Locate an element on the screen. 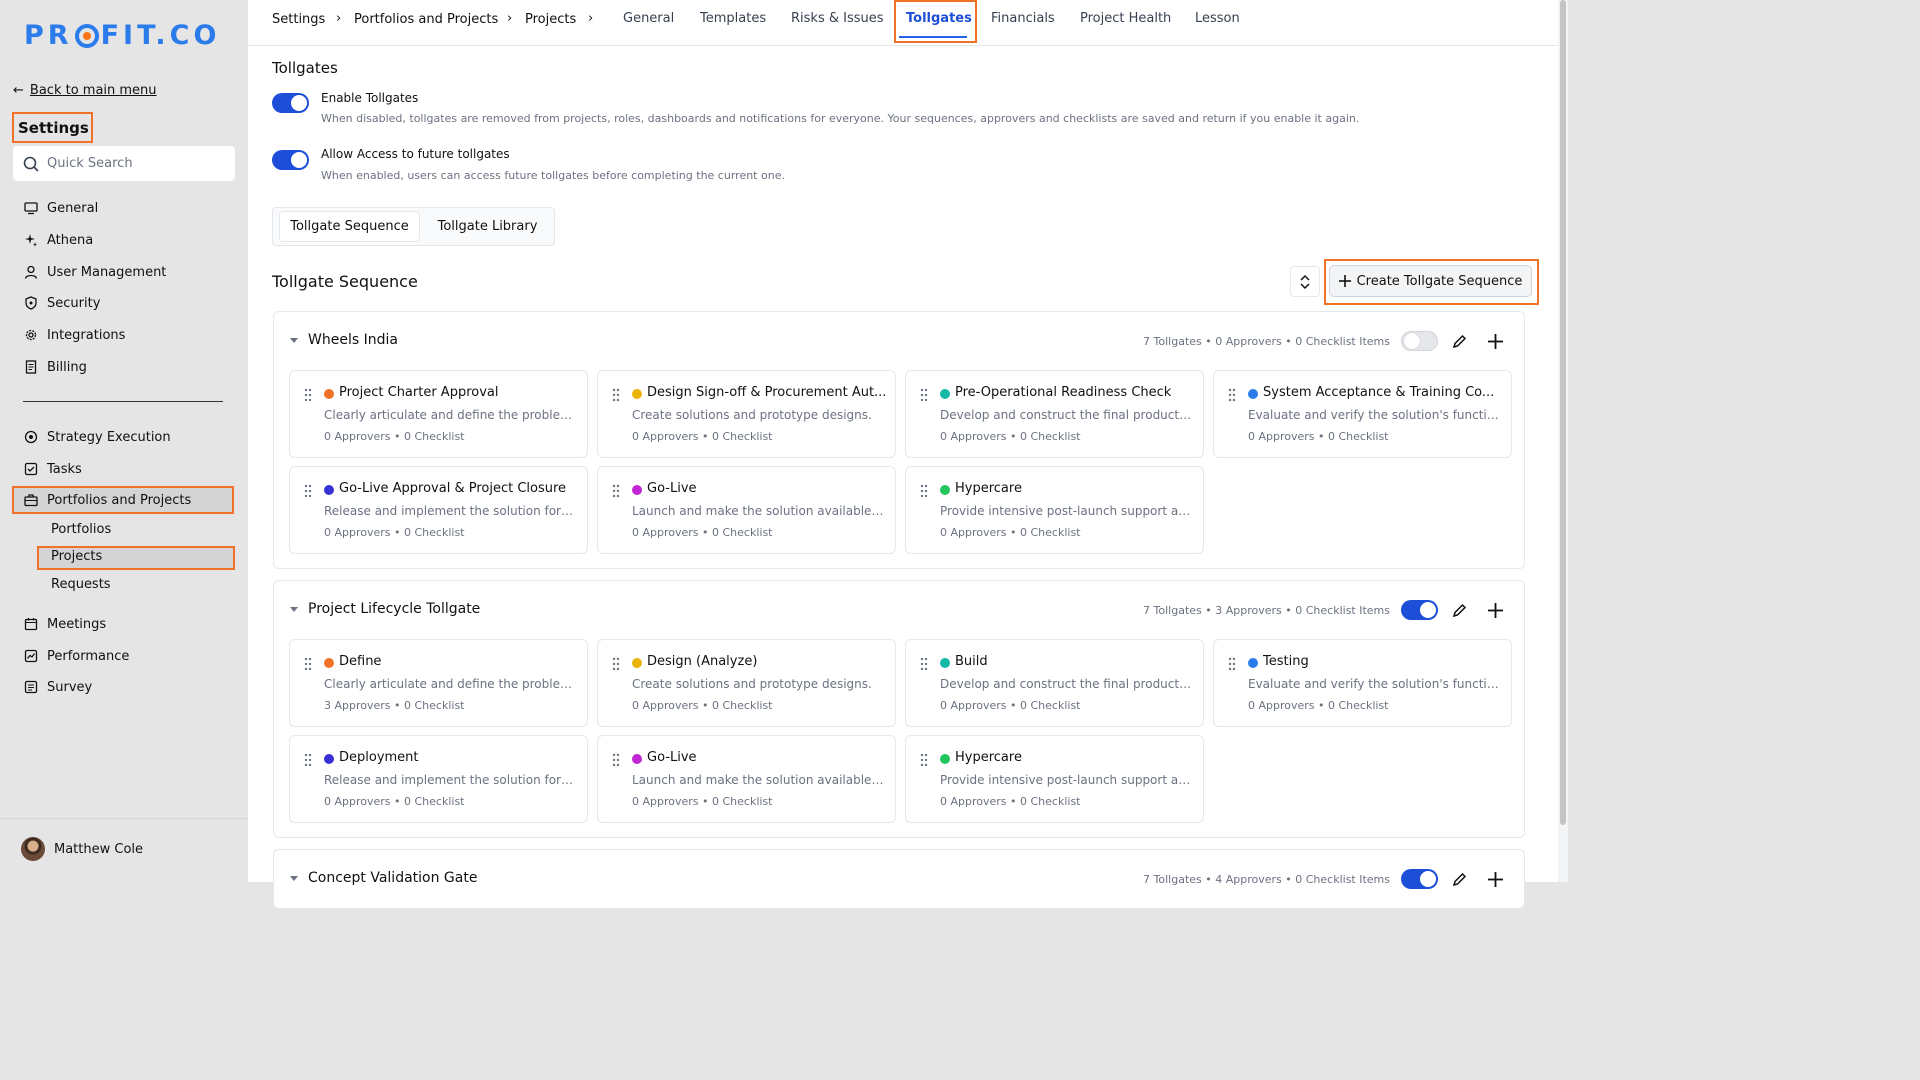 The height and width of the screenshot is (1080, 1920). sidebar-subitem-projects: Projects is located at coordinates (76, 556).